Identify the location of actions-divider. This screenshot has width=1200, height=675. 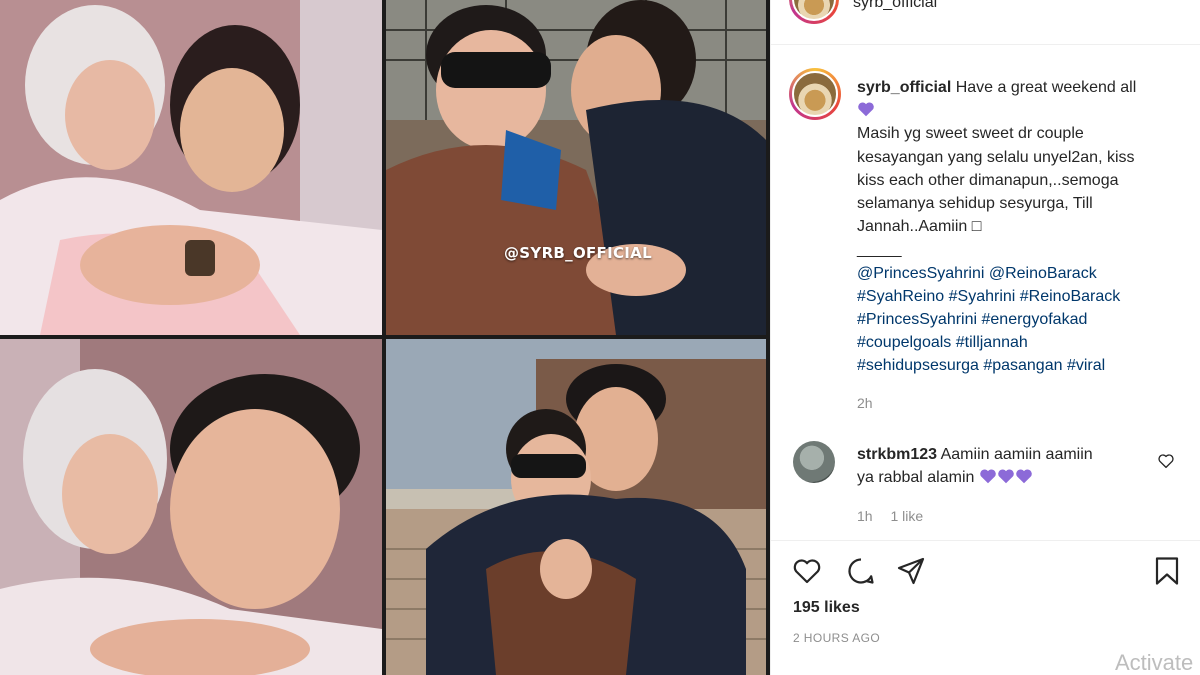
(985, 540).